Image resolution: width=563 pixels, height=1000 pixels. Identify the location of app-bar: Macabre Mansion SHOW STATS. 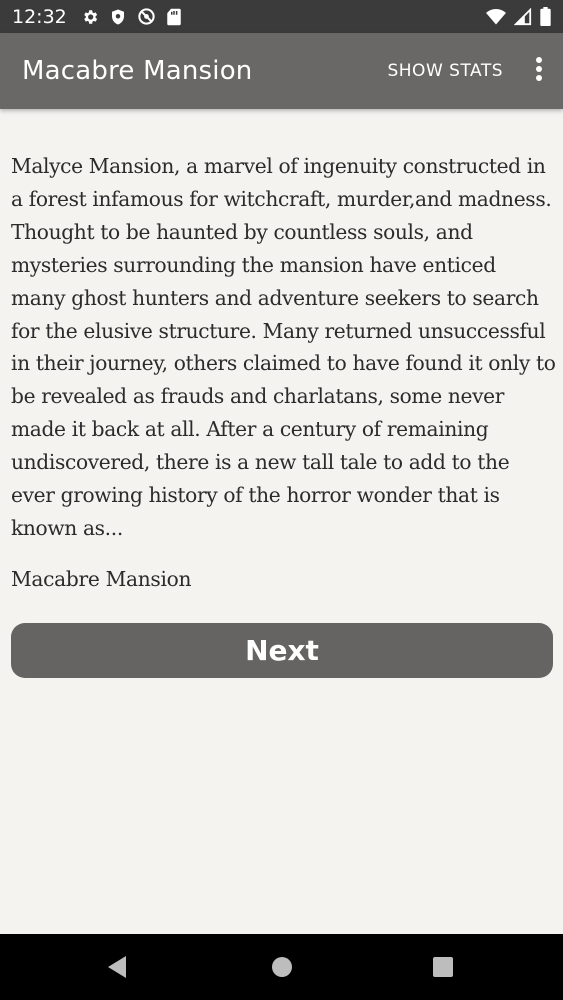
(281, 71).